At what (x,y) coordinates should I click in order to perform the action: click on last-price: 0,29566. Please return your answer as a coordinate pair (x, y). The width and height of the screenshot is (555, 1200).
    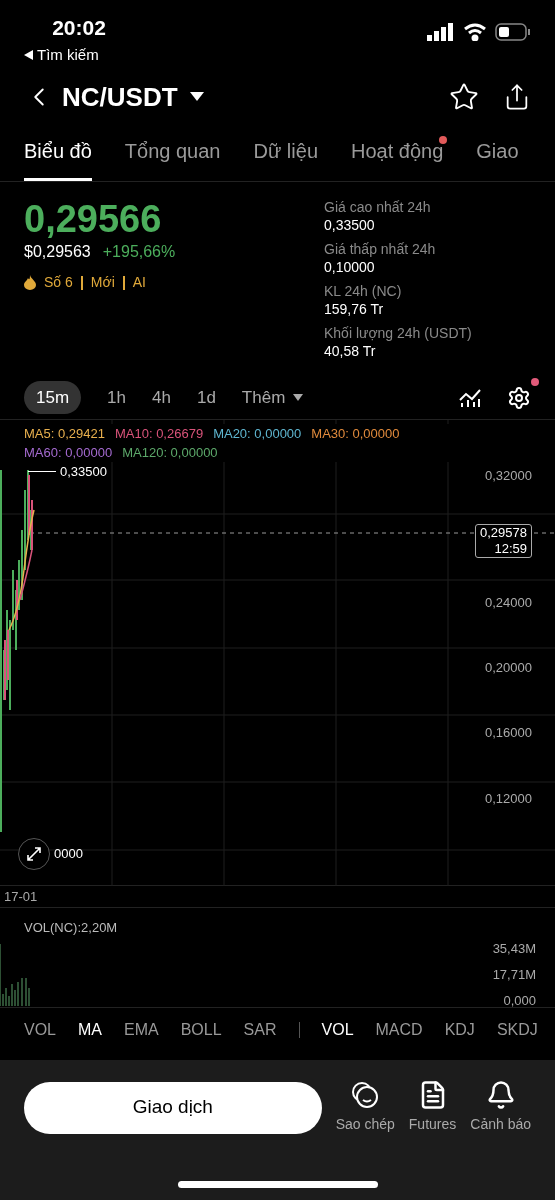
    Looking at the image, I should click on (93, 219).